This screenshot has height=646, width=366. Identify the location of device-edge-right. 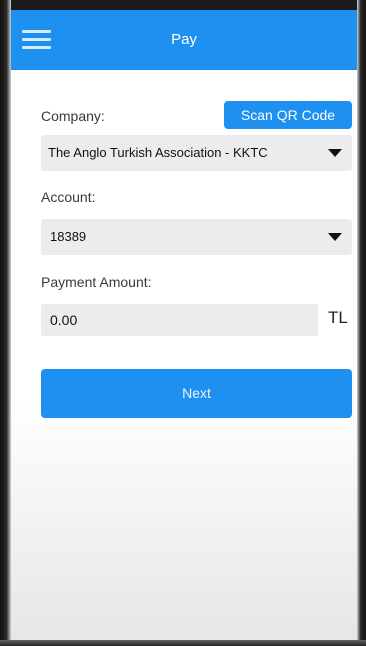
(361, 323).